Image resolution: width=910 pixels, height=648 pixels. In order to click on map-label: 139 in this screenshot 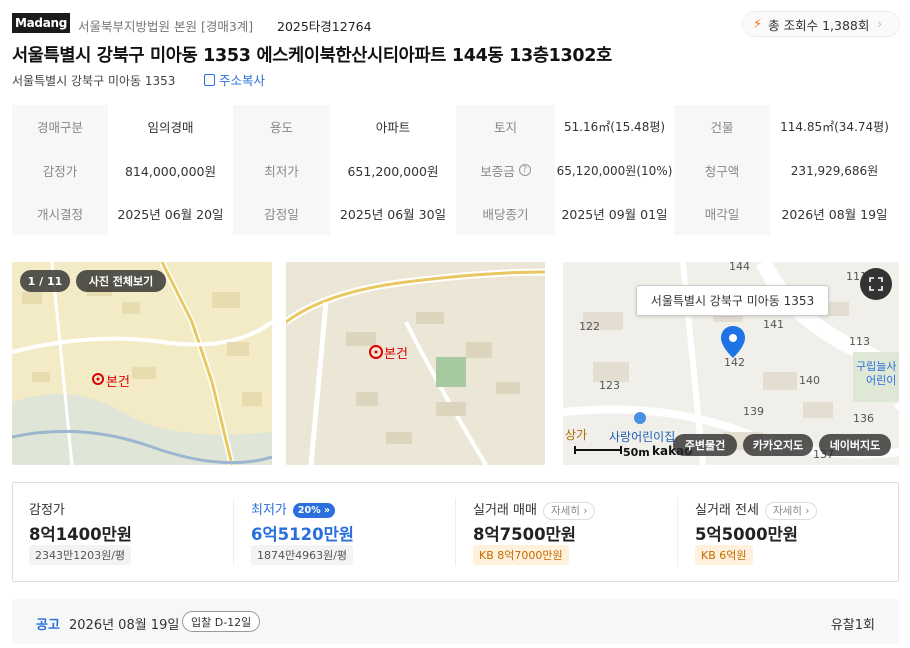, I will do `click(753, 411)`.